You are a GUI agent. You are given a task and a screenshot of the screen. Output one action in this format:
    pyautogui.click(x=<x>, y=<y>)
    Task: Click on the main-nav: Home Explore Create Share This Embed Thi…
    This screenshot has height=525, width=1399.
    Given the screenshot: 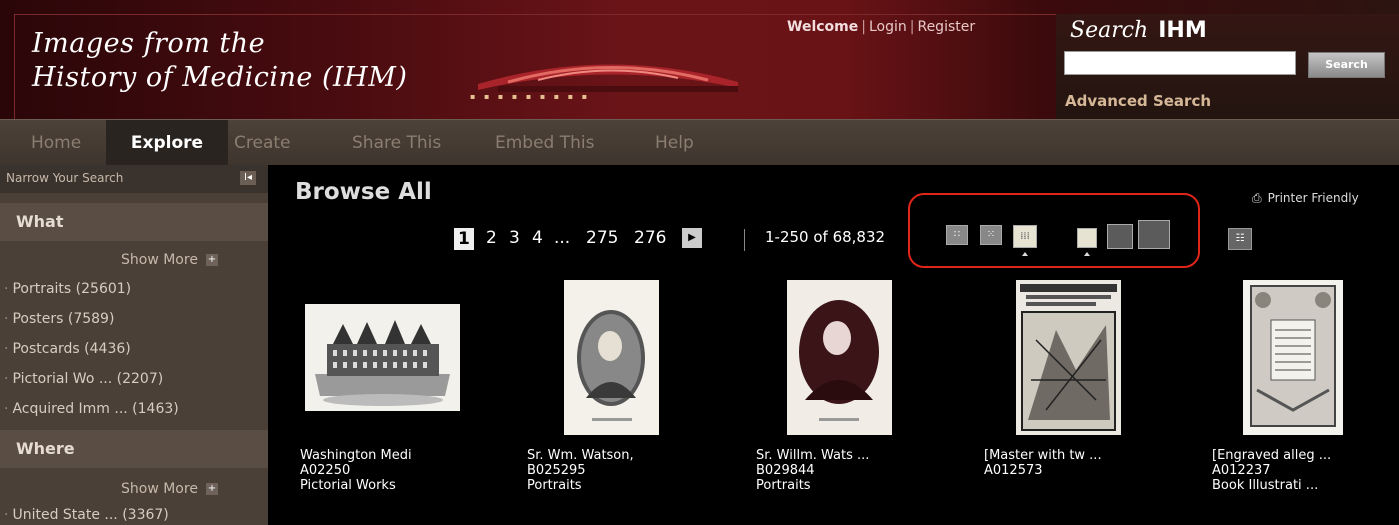 What is the action you would take?
    pyautogui.click(x=699, y=142)
    